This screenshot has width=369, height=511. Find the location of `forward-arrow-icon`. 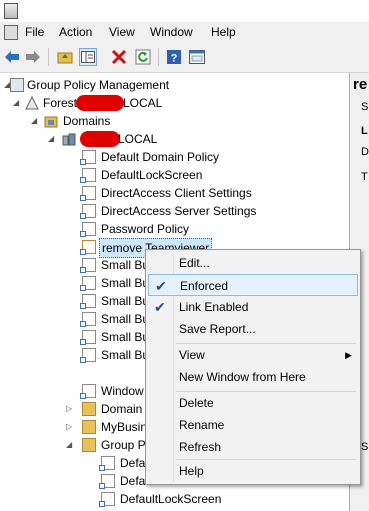

forward-arrow-icon is located at coordinates (33, 57).